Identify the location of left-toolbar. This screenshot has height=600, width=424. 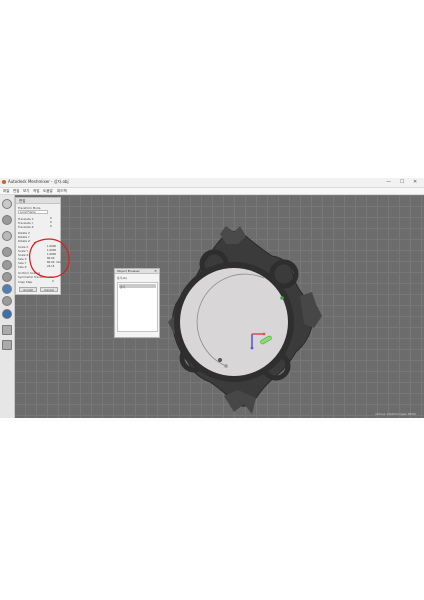
(7, 306).